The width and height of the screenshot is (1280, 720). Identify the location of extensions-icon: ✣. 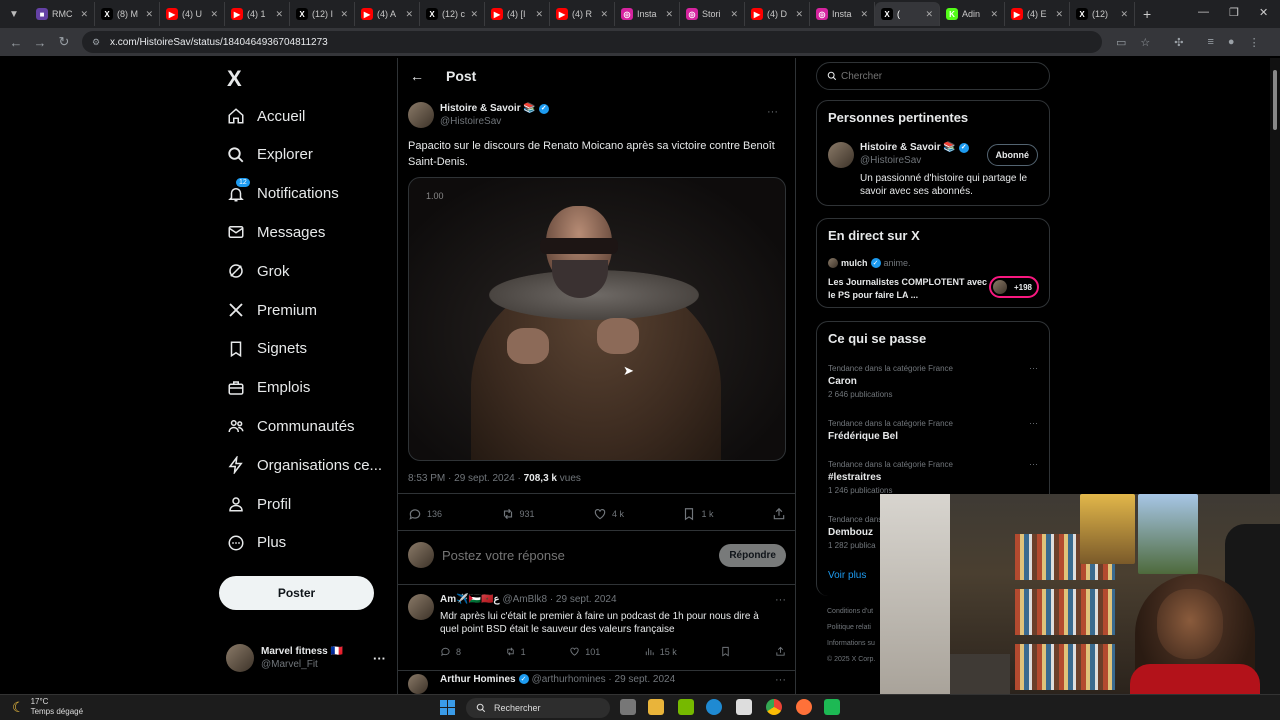
(1178, 42).